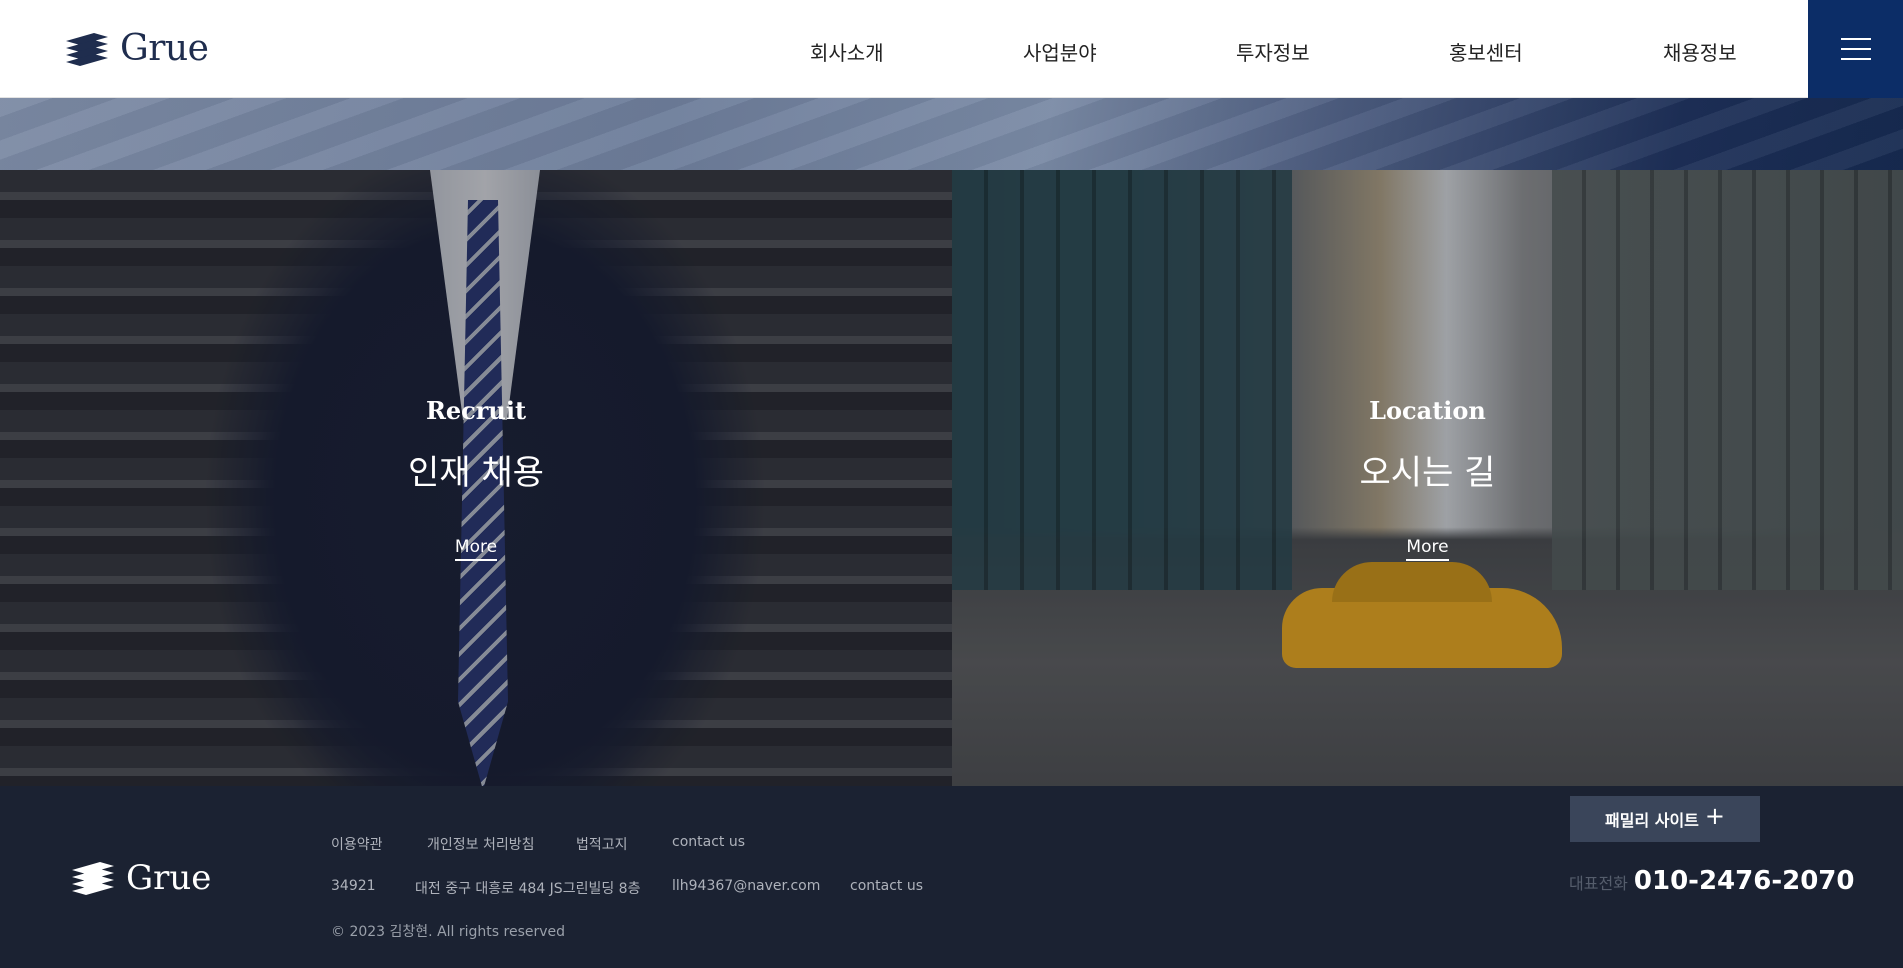  What do you see at coordinates (886, 886) in the screenshot?
I see `footer-contact-us: contact us` at bounding box center [886, 886].